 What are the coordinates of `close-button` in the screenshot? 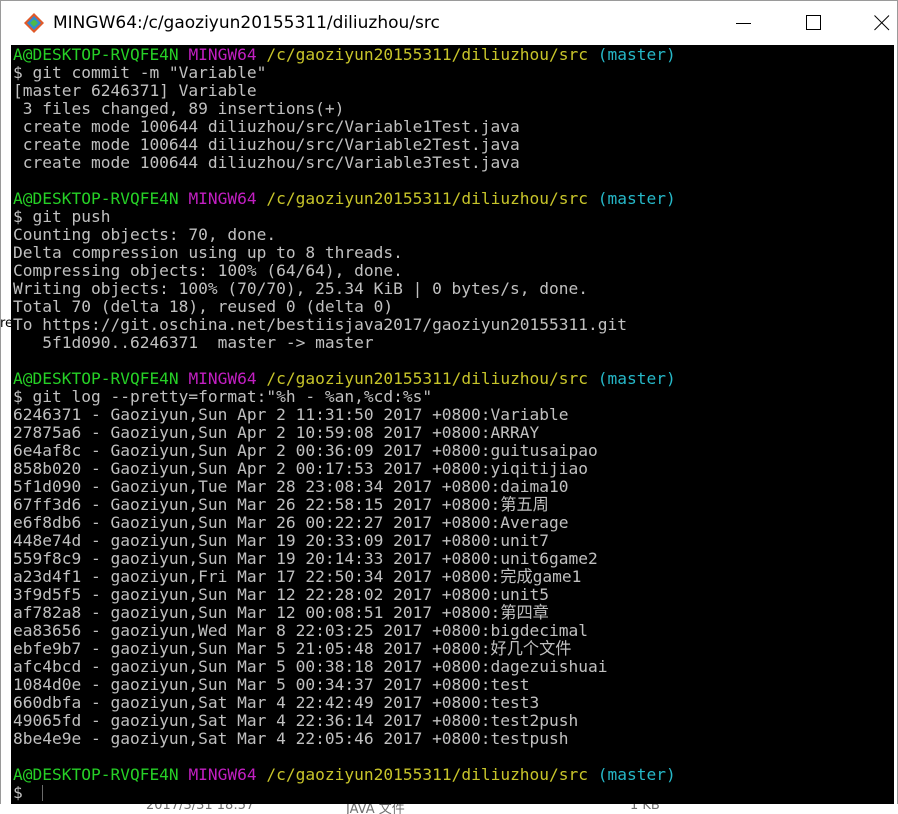 It's located at (878, 23).